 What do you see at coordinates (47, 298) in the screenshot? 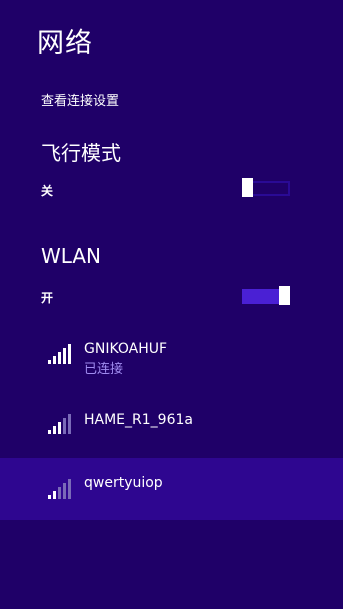
I see `wlan-state-label: 开` at bounding box center [47, 298].